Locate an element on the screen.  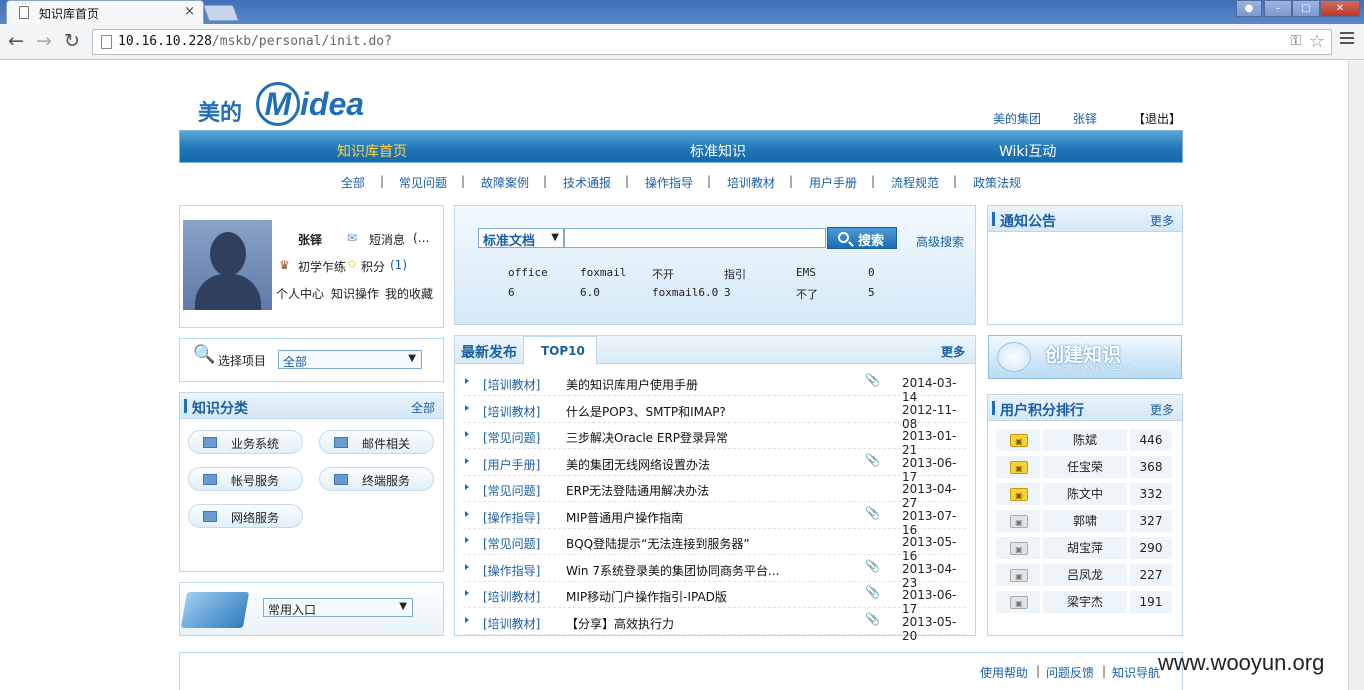
hot-keyword: 0 is located at coordinates (871, 272).